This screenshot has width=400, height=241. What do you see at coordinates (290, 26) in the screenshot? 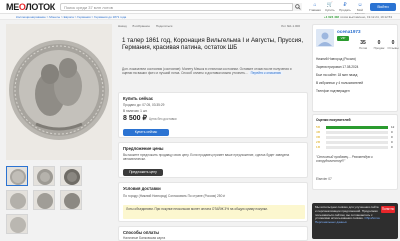
I see `lot-number: Лот №1.1.000` at bounding box center [290, 26].